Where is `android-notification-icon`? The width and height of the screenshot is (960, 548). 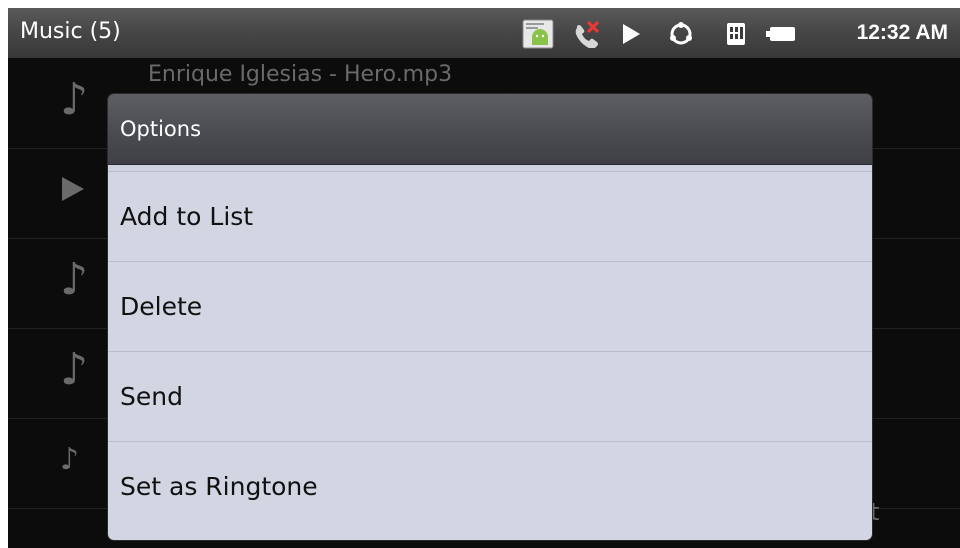 android-notification-icon is located at coordinates (538, 34).